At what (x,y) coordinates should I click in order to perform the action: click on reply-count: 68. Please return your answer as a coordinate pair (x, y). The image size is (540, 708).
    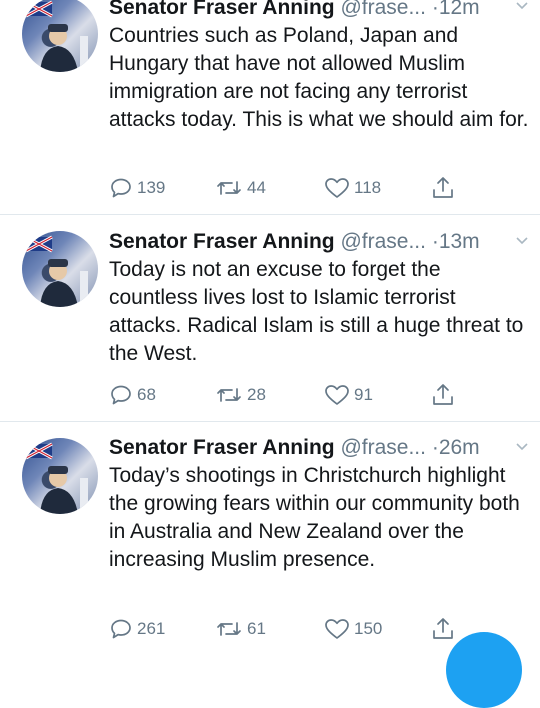
    Looking at the image, I should click on (146, 394).